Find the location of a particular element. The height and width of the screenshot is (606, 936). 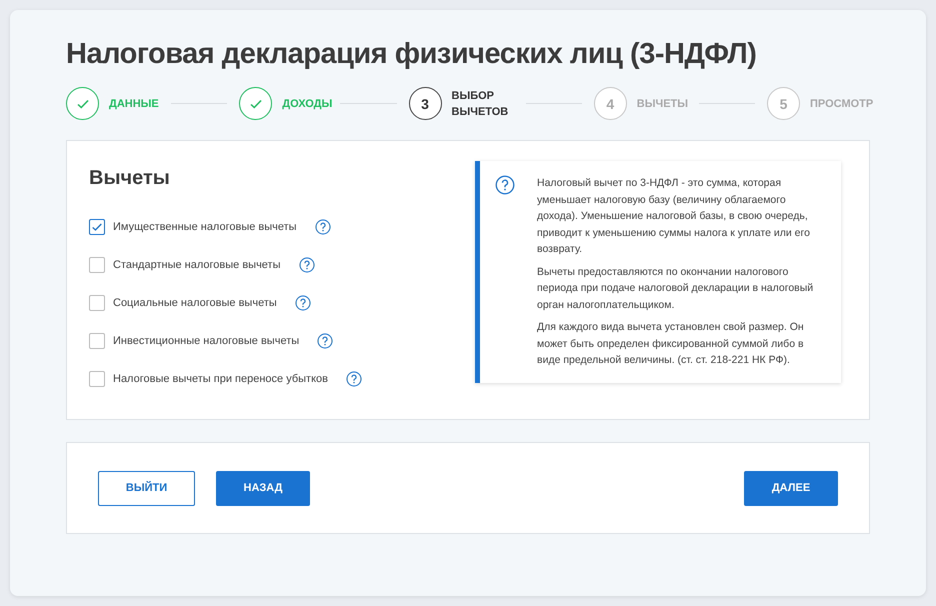

option-label: Социальные налоговые вычеты is located at coordinates (195, 303).